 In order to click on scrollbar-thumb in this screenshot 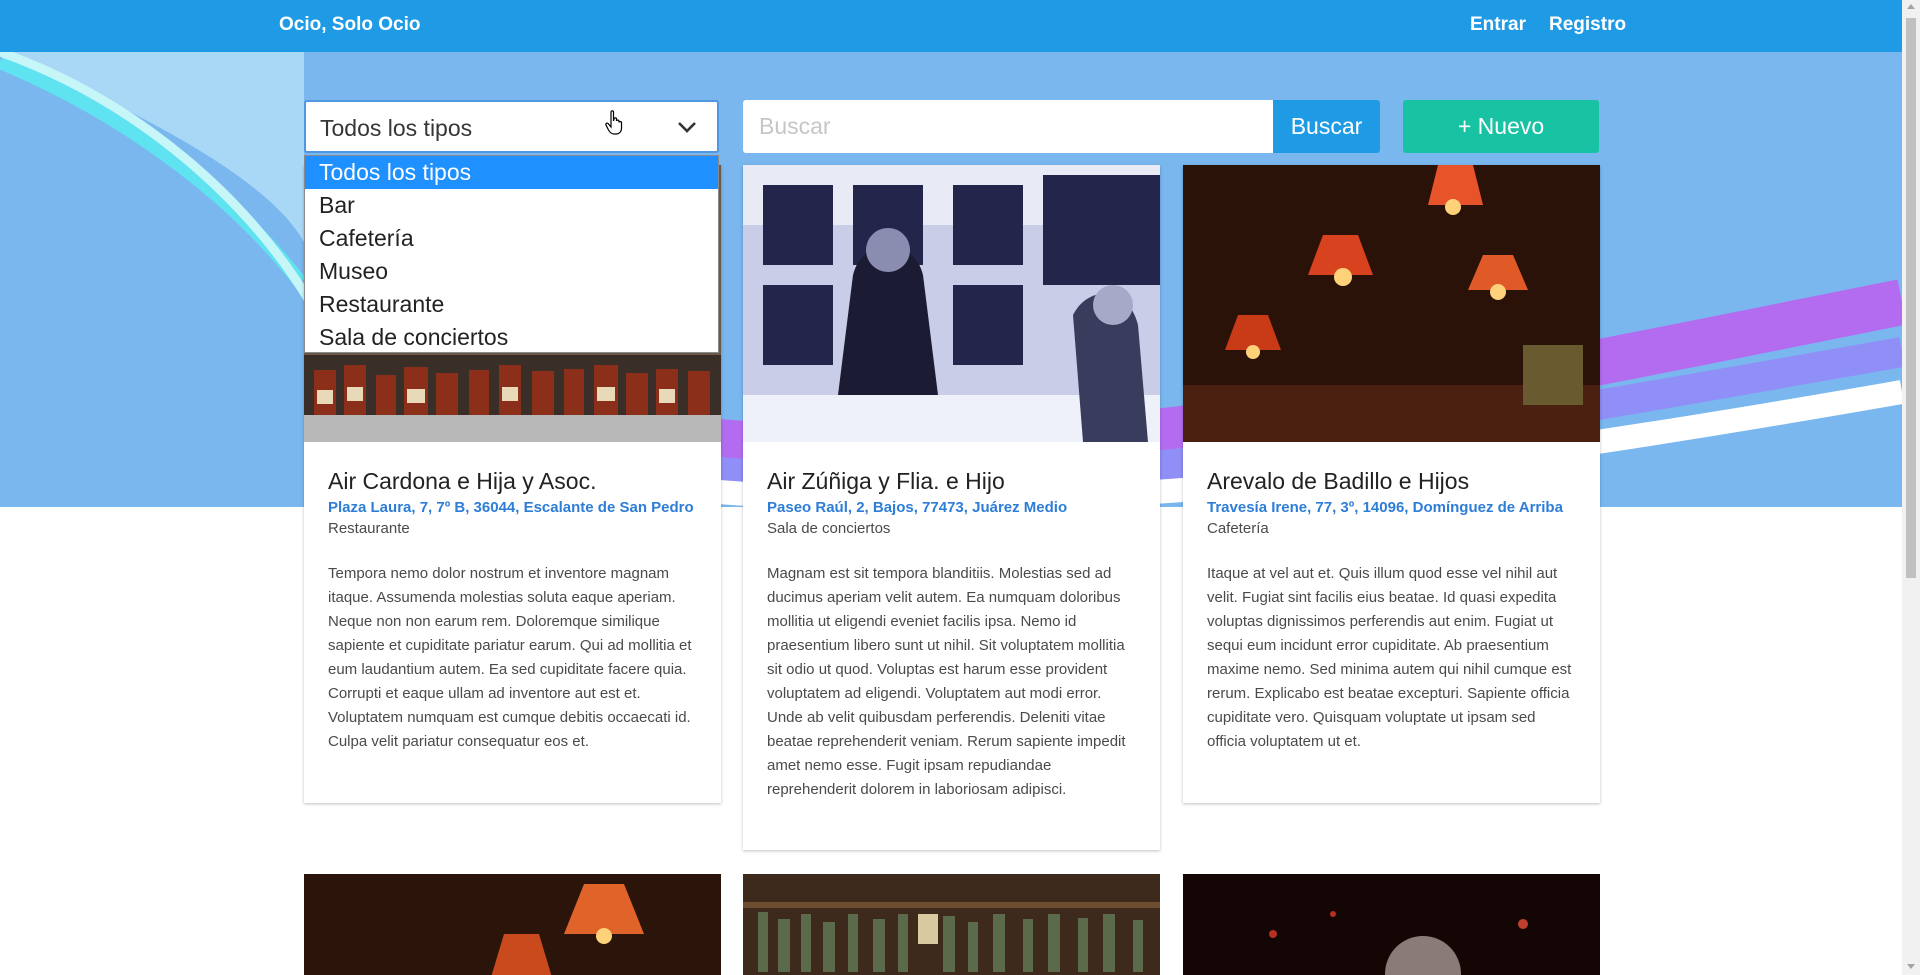, I will do `click(1911, 298)`.